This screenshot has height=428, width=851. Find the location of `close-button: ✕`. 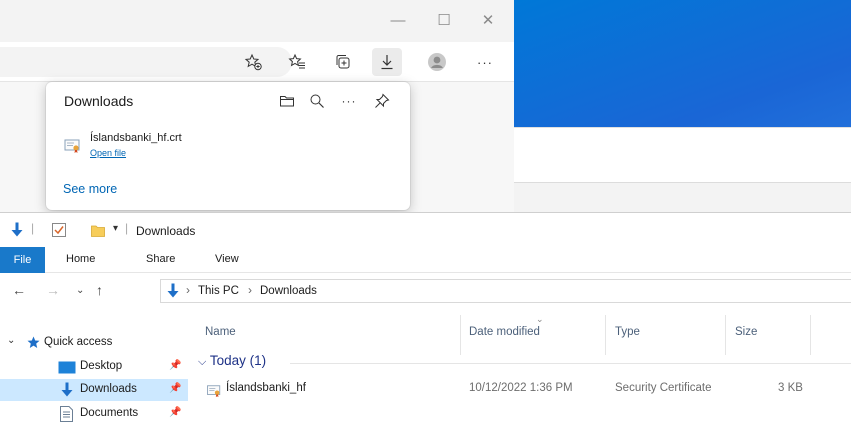

close-button: ✕ is located at coordinates (488, 21).